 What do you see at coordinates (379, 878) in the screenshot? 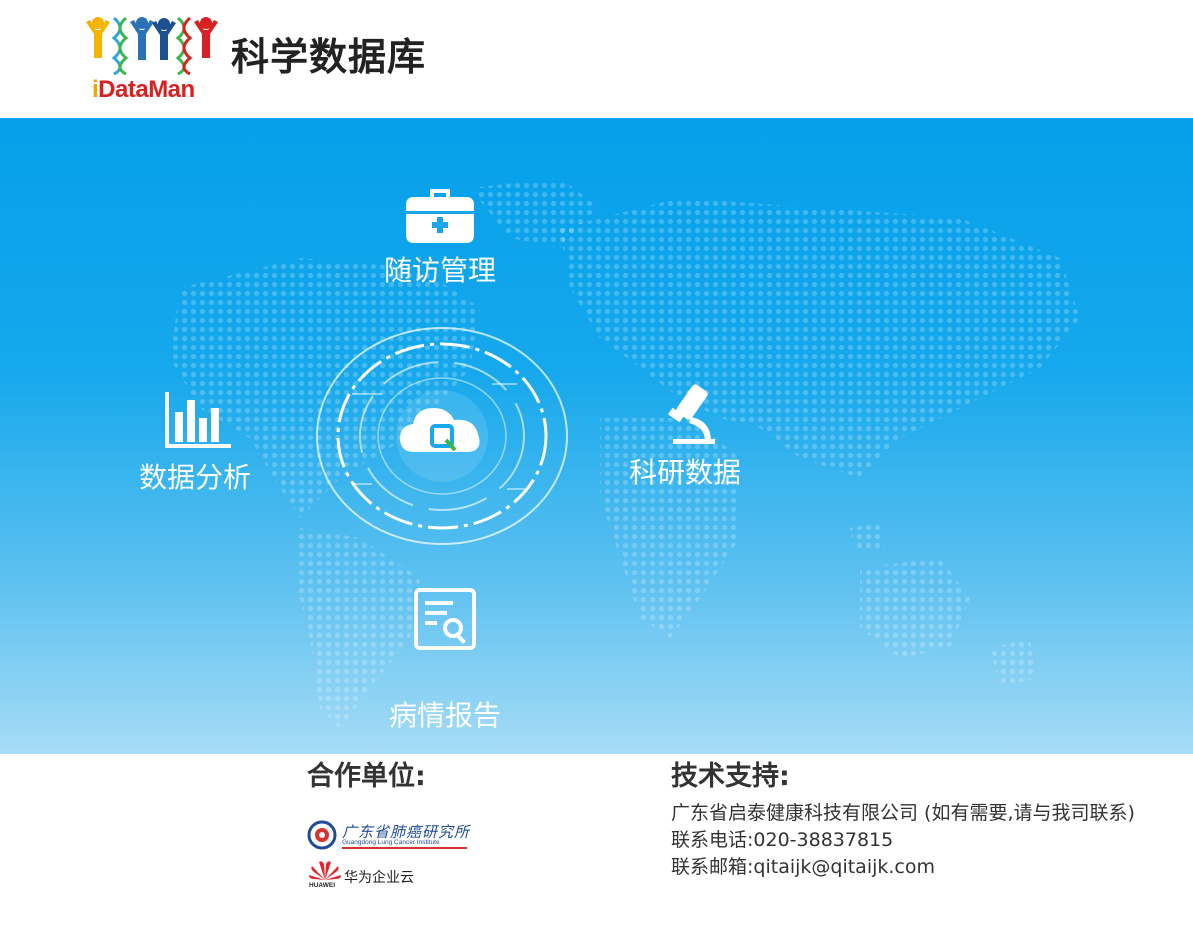
I see `partner-name-cn: 华为企业云` at bounding box center [379, 878].